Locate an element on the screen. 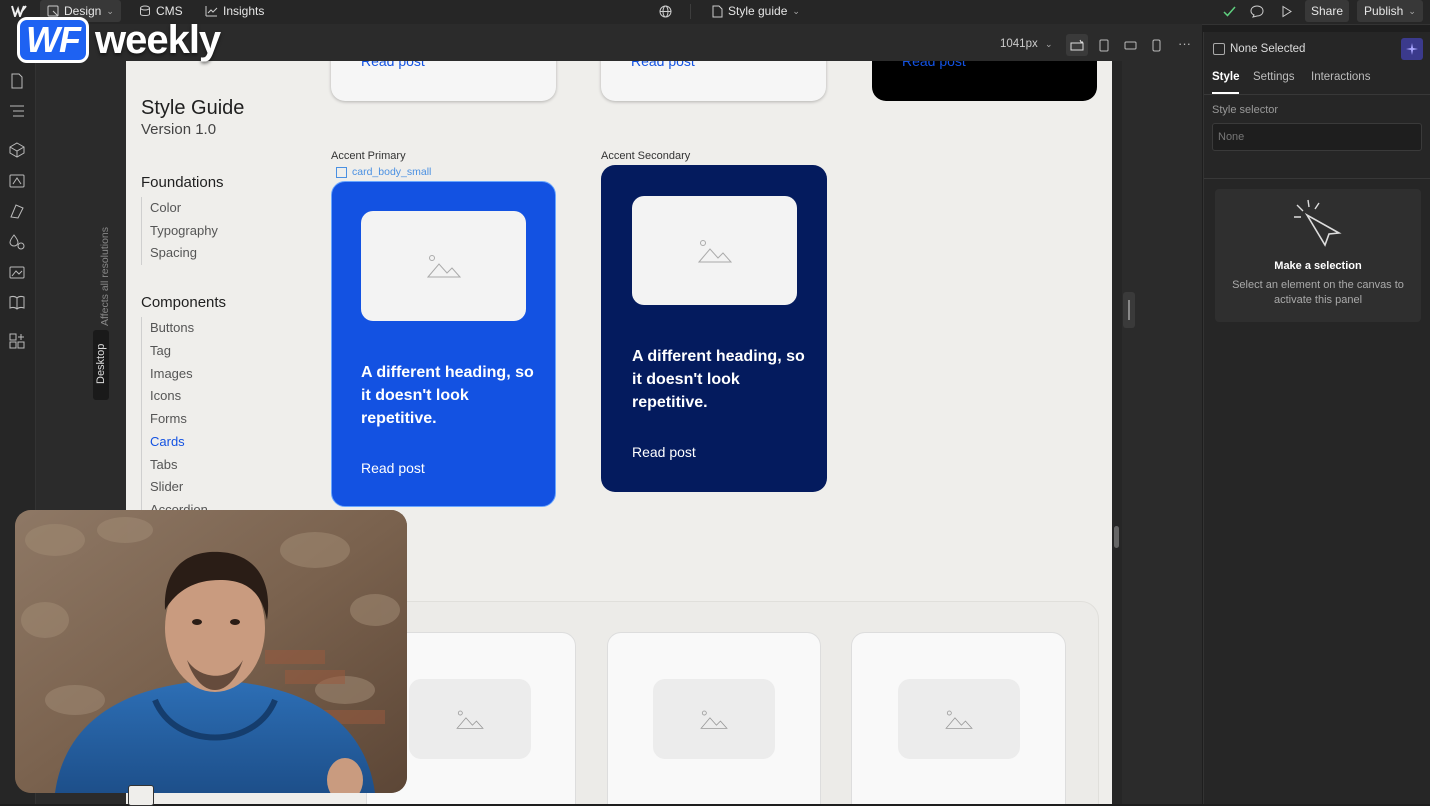  nav-link-icons: Icons is located at coordinates (165, 395).